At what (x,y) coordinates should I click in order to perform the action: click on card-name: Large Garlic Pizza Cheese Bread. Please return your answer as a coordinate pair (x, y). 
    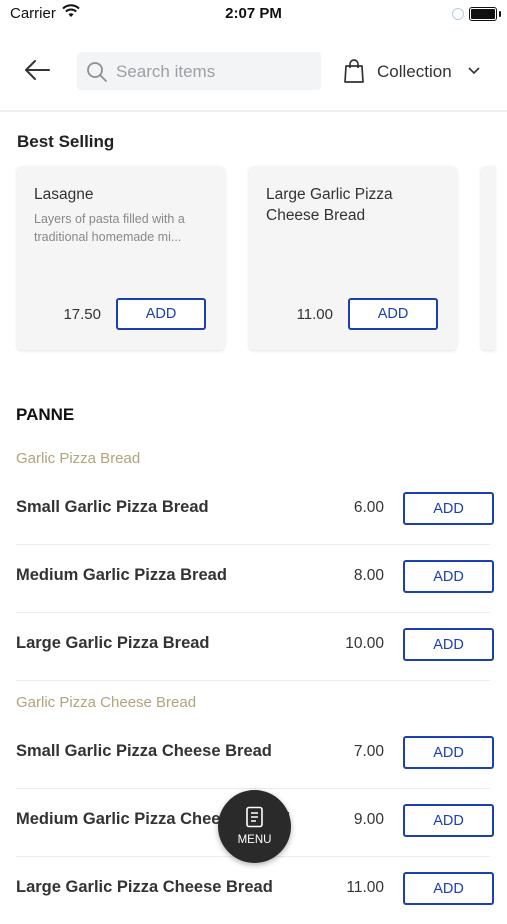
    Looking at the image, I should click on (329, 205).